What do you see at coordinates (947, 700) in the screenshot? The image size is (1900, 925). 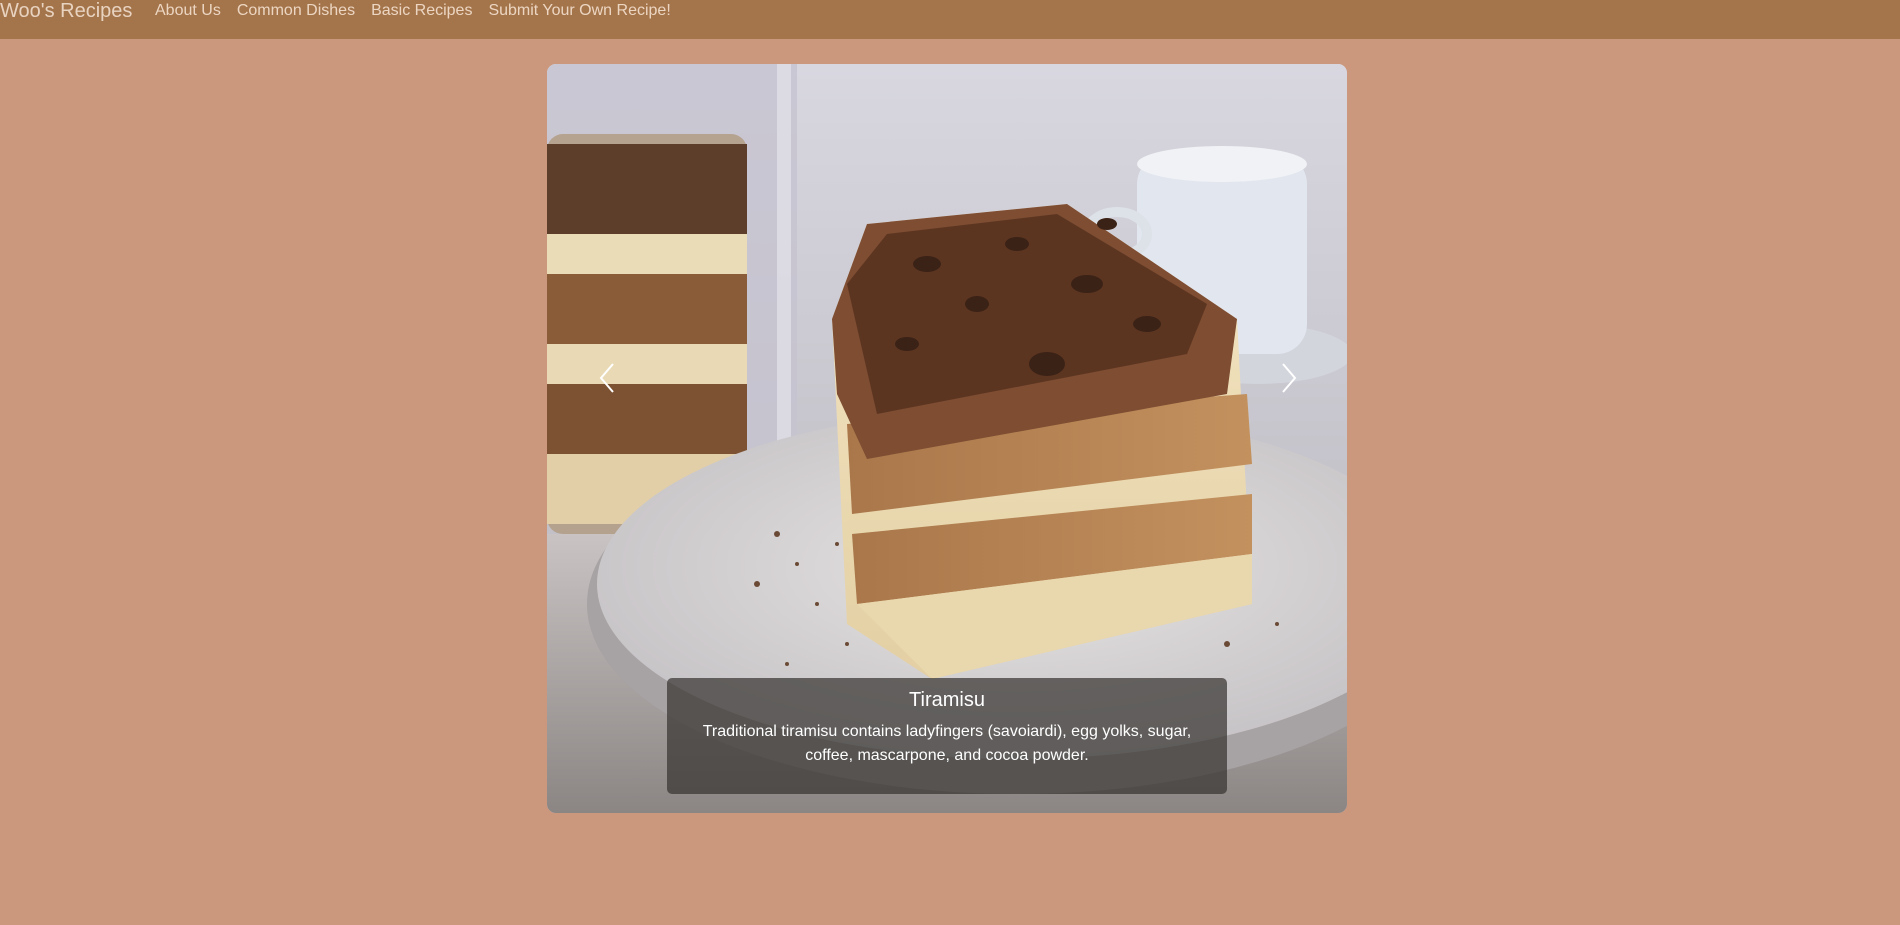 I see `slide-title: Tiramisu` at bounding box center [947, 700].